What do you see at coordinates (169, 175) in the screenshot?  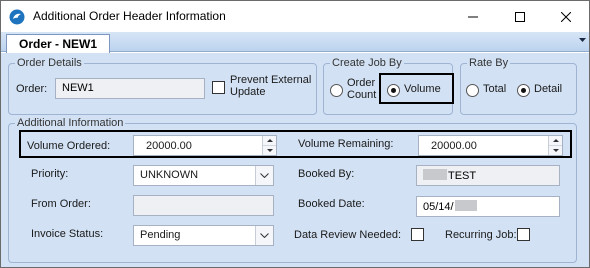 I see `priority-value: UNKNOWN` at bounding box center [169, 175].